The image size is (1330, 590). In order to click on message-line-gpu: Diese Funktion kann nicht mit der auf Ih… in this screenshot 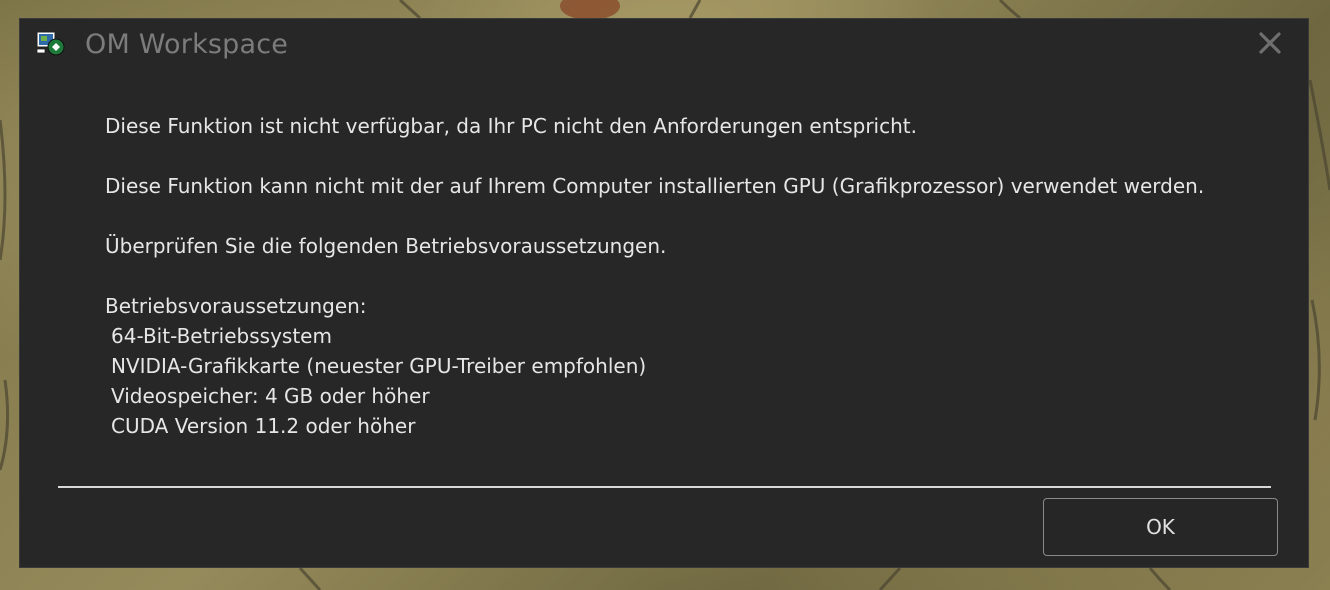, I will do `click(655, 186)`.